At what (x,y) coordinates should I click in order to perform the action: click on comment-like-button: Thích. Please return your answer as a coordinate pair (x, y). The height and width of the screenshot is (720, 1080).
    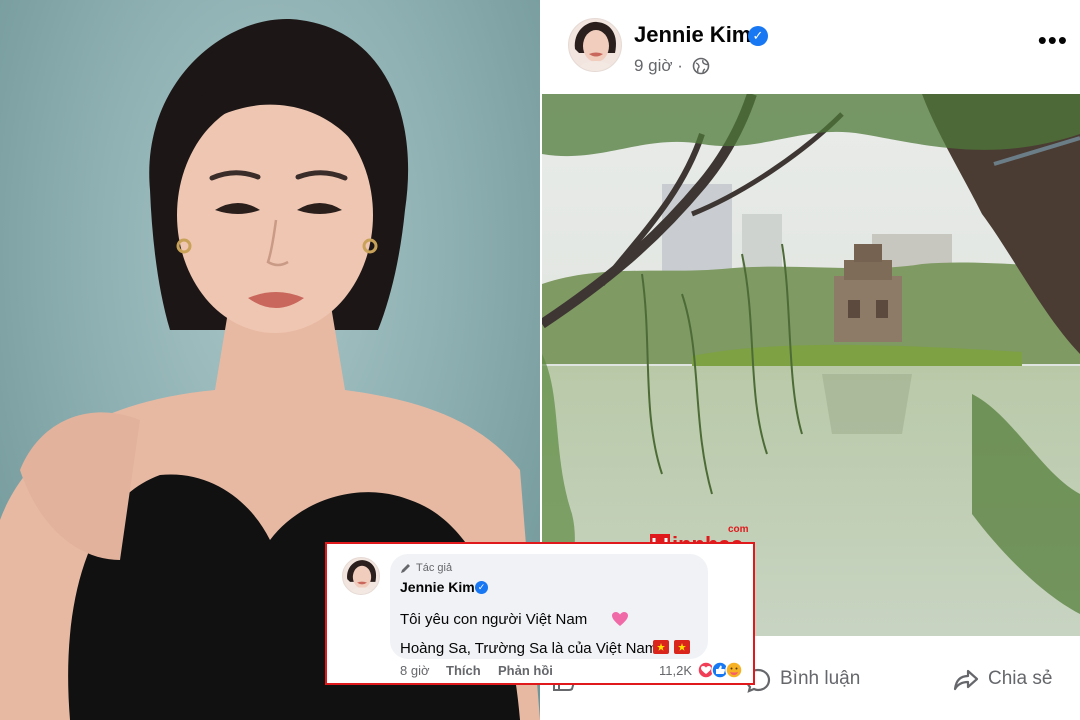
    Looking at the image, I should click on (463, 670).